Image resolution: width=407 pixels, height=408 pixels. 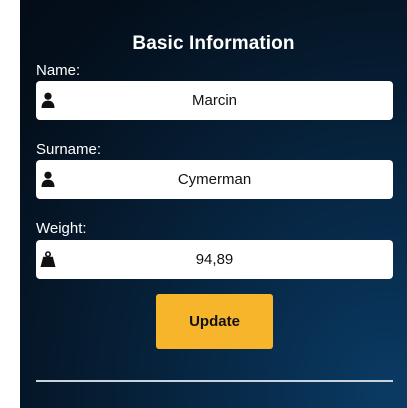 I want to click on surname-field: Cymerman, so click(x=214, y=179).